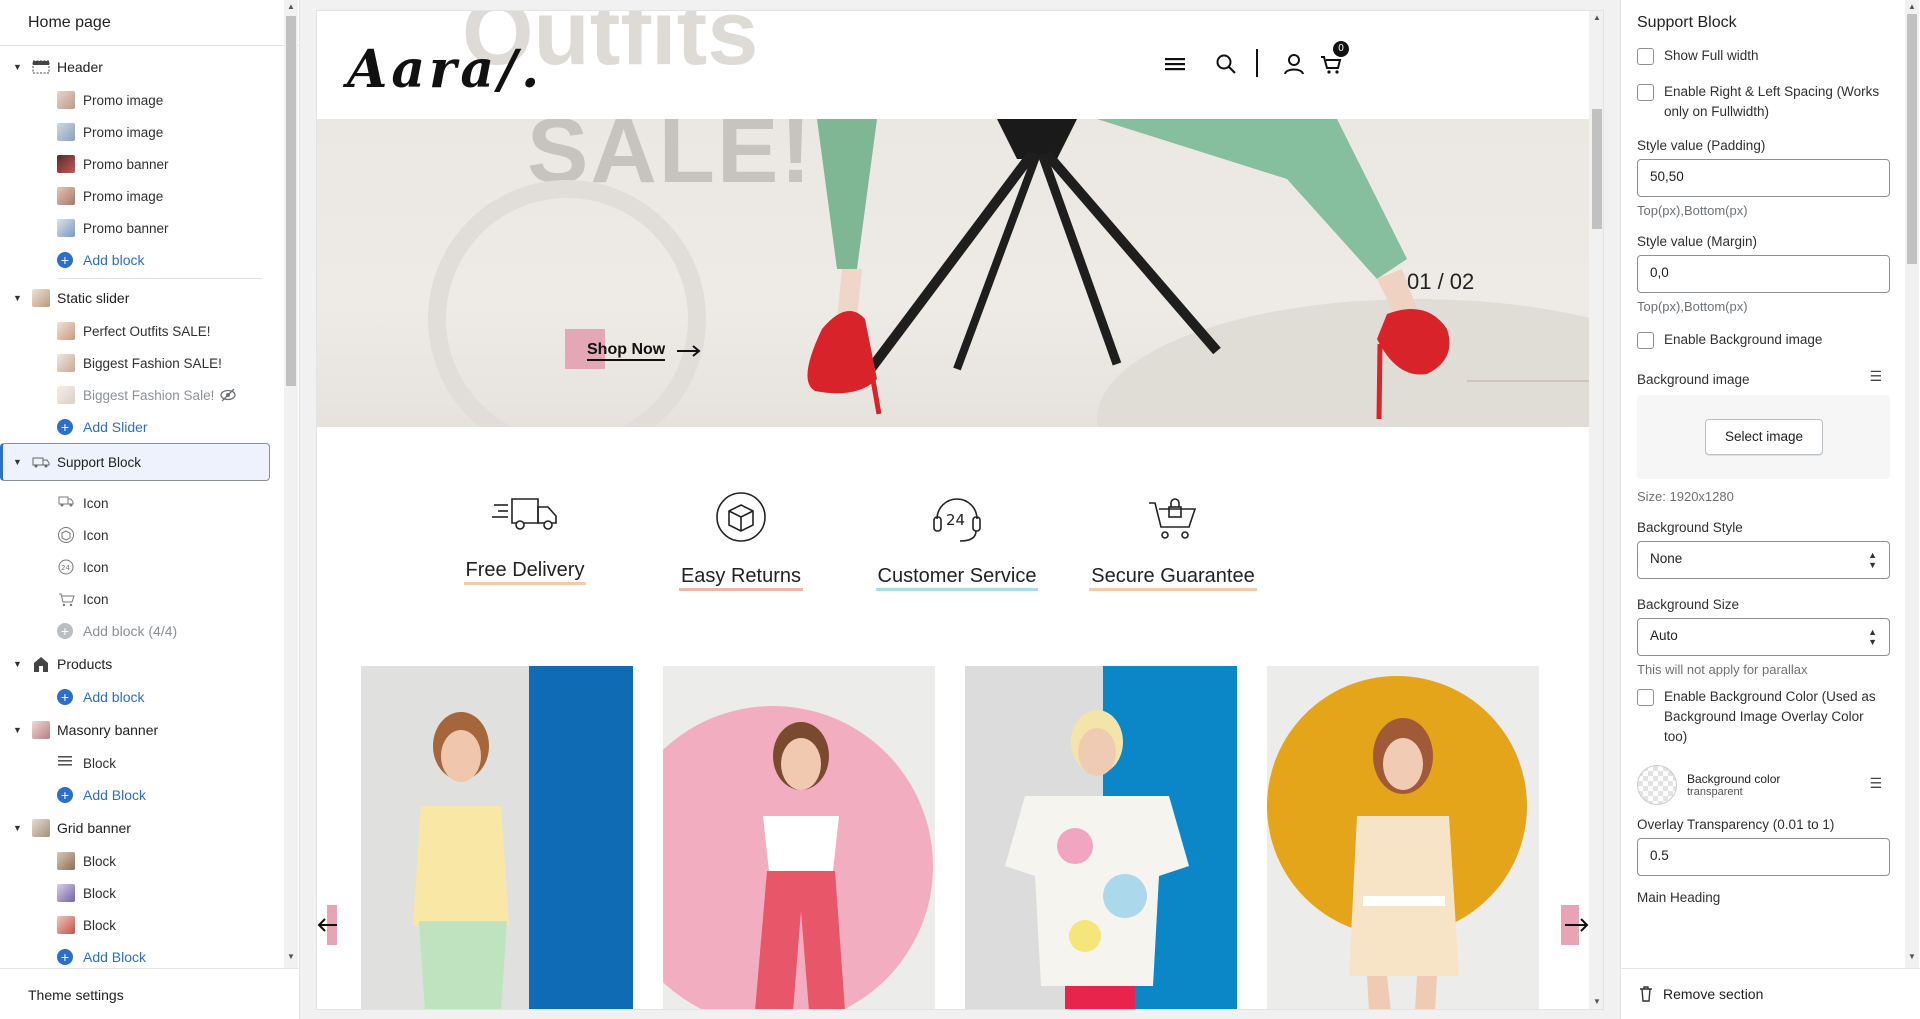 Image resolution: width=1920 pixels, height=1019 pixels. What do you see at coordinates (291, 484) in the screenshot?
I see `left-scrollbar: ▲ ▼` at bounding box center [291, 484].